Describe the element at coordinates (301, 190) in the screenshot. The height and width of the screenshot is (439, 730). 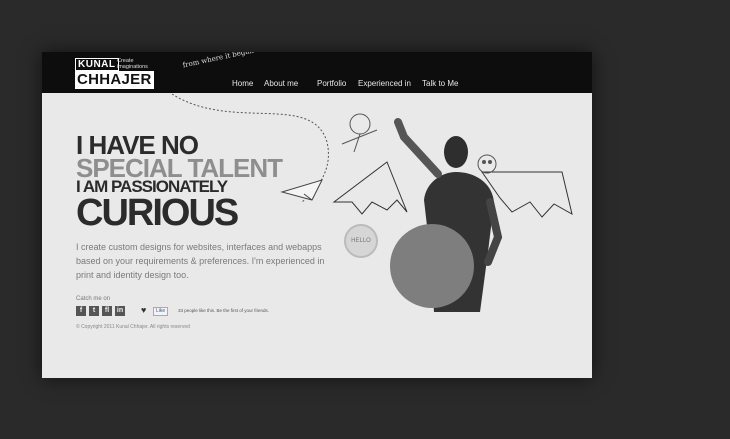
I see `paper-plane-icon` at that location.